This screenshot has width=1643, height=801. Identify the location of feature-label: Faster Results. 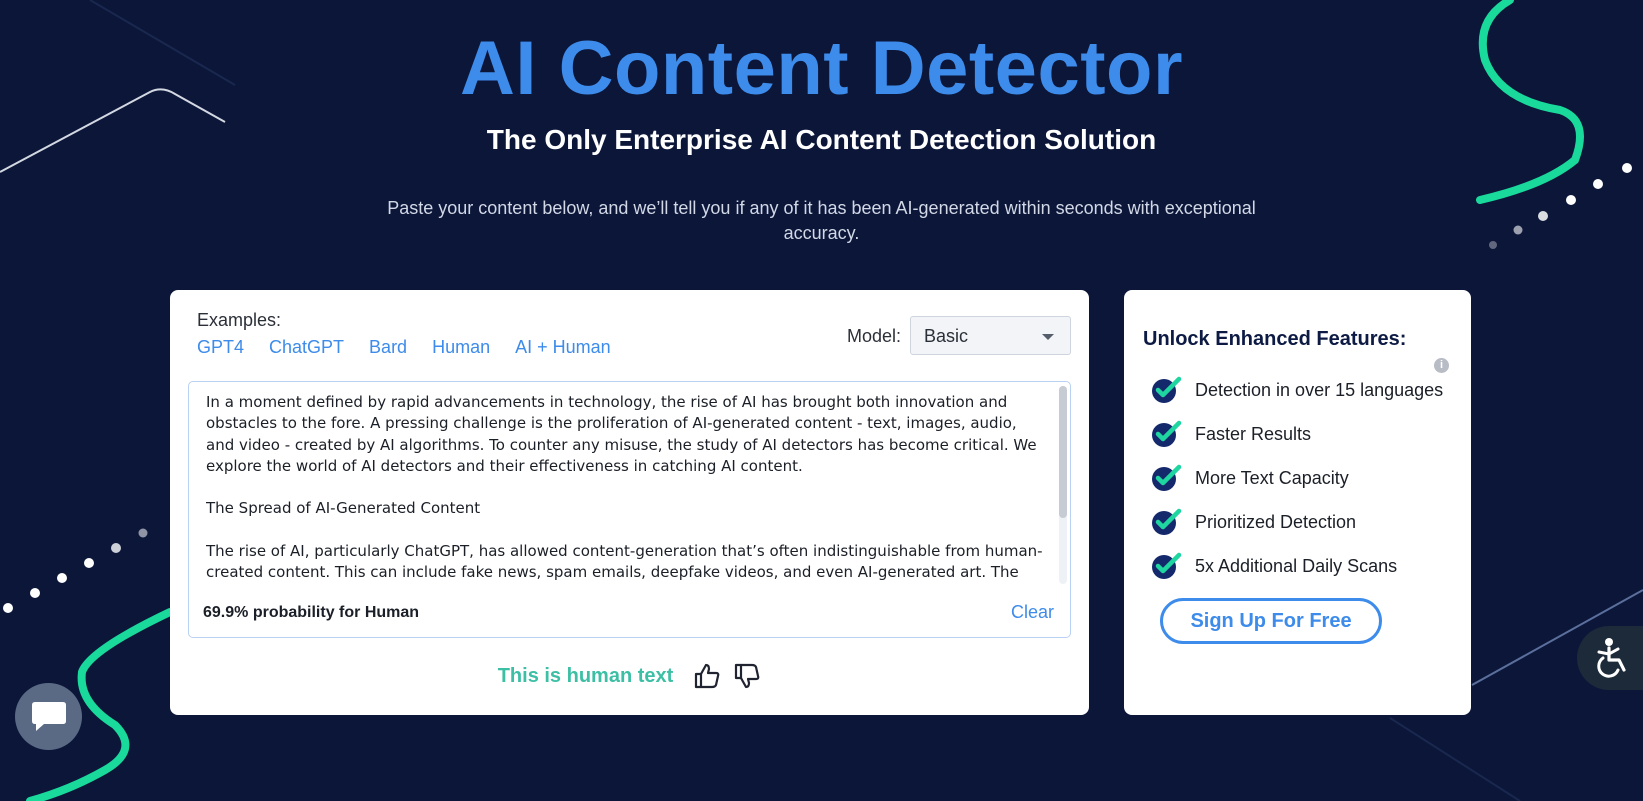
(1253, 433).